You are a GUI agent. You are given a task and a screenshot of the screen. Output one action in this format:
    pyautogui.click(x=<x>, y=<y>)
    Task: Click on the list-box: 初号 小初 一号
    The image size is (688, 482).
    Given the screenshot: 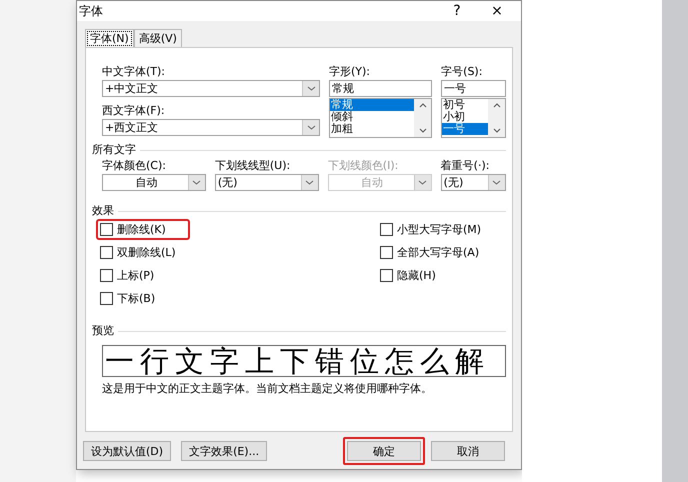 What is the action you would take?
    pyautogui.click(x=473, y=118)
    